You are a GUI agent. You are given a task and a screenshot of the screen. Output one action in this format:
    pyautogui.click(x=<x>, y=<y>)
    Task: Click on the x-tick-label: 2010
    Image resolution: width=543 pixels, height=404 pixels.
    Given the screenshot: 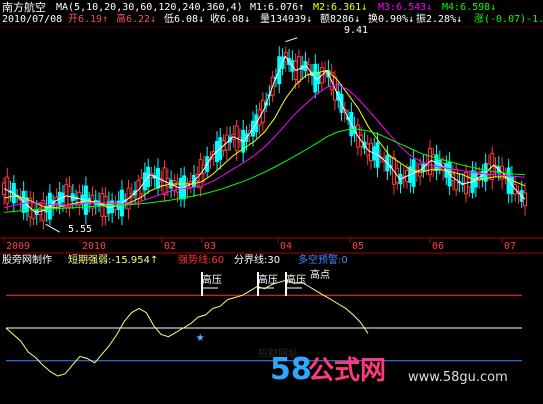 What is the action you would take?
    pyautogui.click(x=94, y=246)
    